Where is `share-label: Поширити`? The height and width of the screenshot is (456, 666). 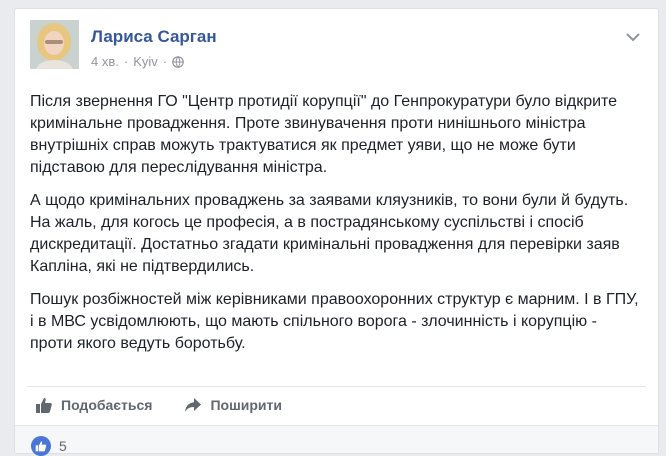
share-label: Поширити is located at coordinates (246, 405).